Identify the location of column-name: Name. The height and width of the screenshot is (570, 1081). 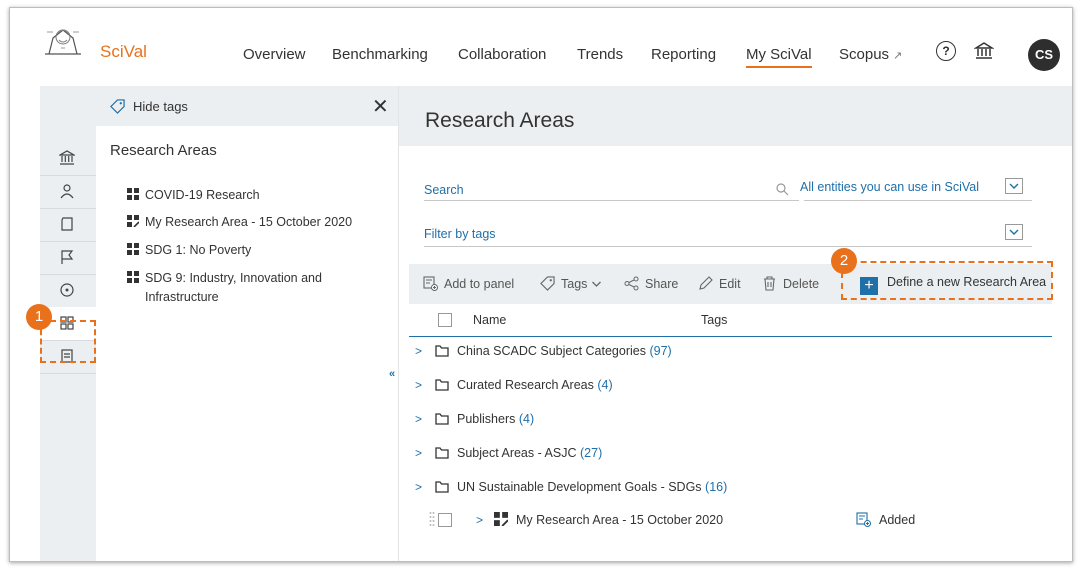
(489, 320).